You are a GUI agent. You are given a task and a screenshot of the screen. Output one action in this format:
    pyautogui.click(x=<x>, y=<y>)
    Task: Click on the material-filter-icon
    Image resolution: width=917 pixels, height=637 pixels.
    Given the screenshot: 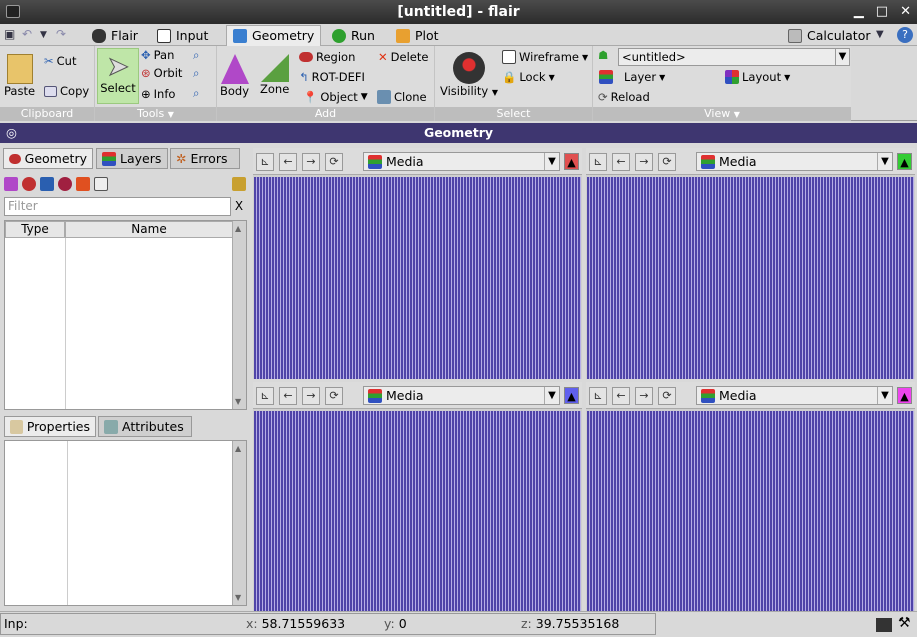 What is the action you would take?
    pyautogui.click(x=65, y=184)
    